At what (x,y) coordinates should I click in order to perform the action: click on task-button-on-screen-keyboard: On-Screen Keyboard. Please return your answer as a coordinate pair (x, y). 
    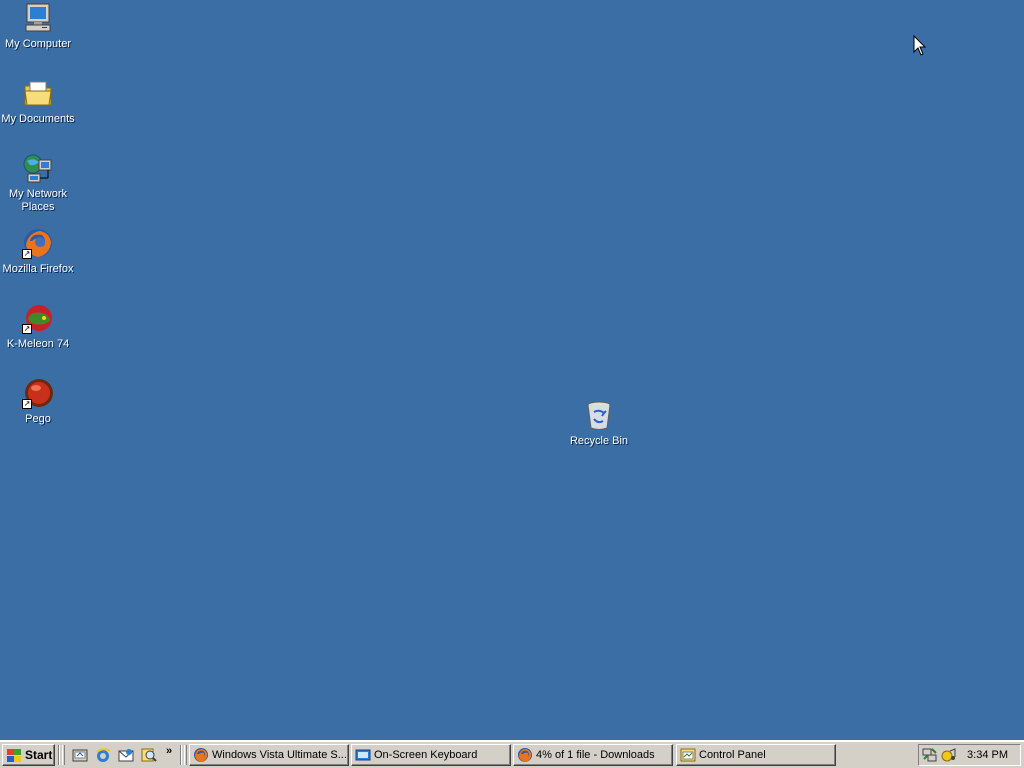
    Looking at the image, I should click on (431, 755).